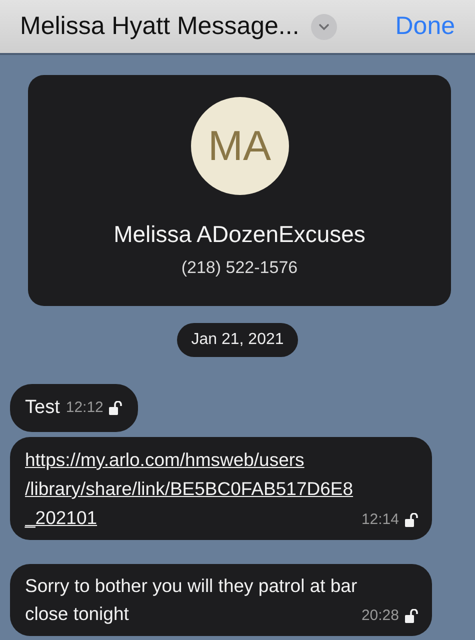 Image resolution: width=475 pixels, height=640 pixels. What do you see at coordinates (239, 146) in the screenshot?
I see `avatar: MA` at bounding box center [239, 146].